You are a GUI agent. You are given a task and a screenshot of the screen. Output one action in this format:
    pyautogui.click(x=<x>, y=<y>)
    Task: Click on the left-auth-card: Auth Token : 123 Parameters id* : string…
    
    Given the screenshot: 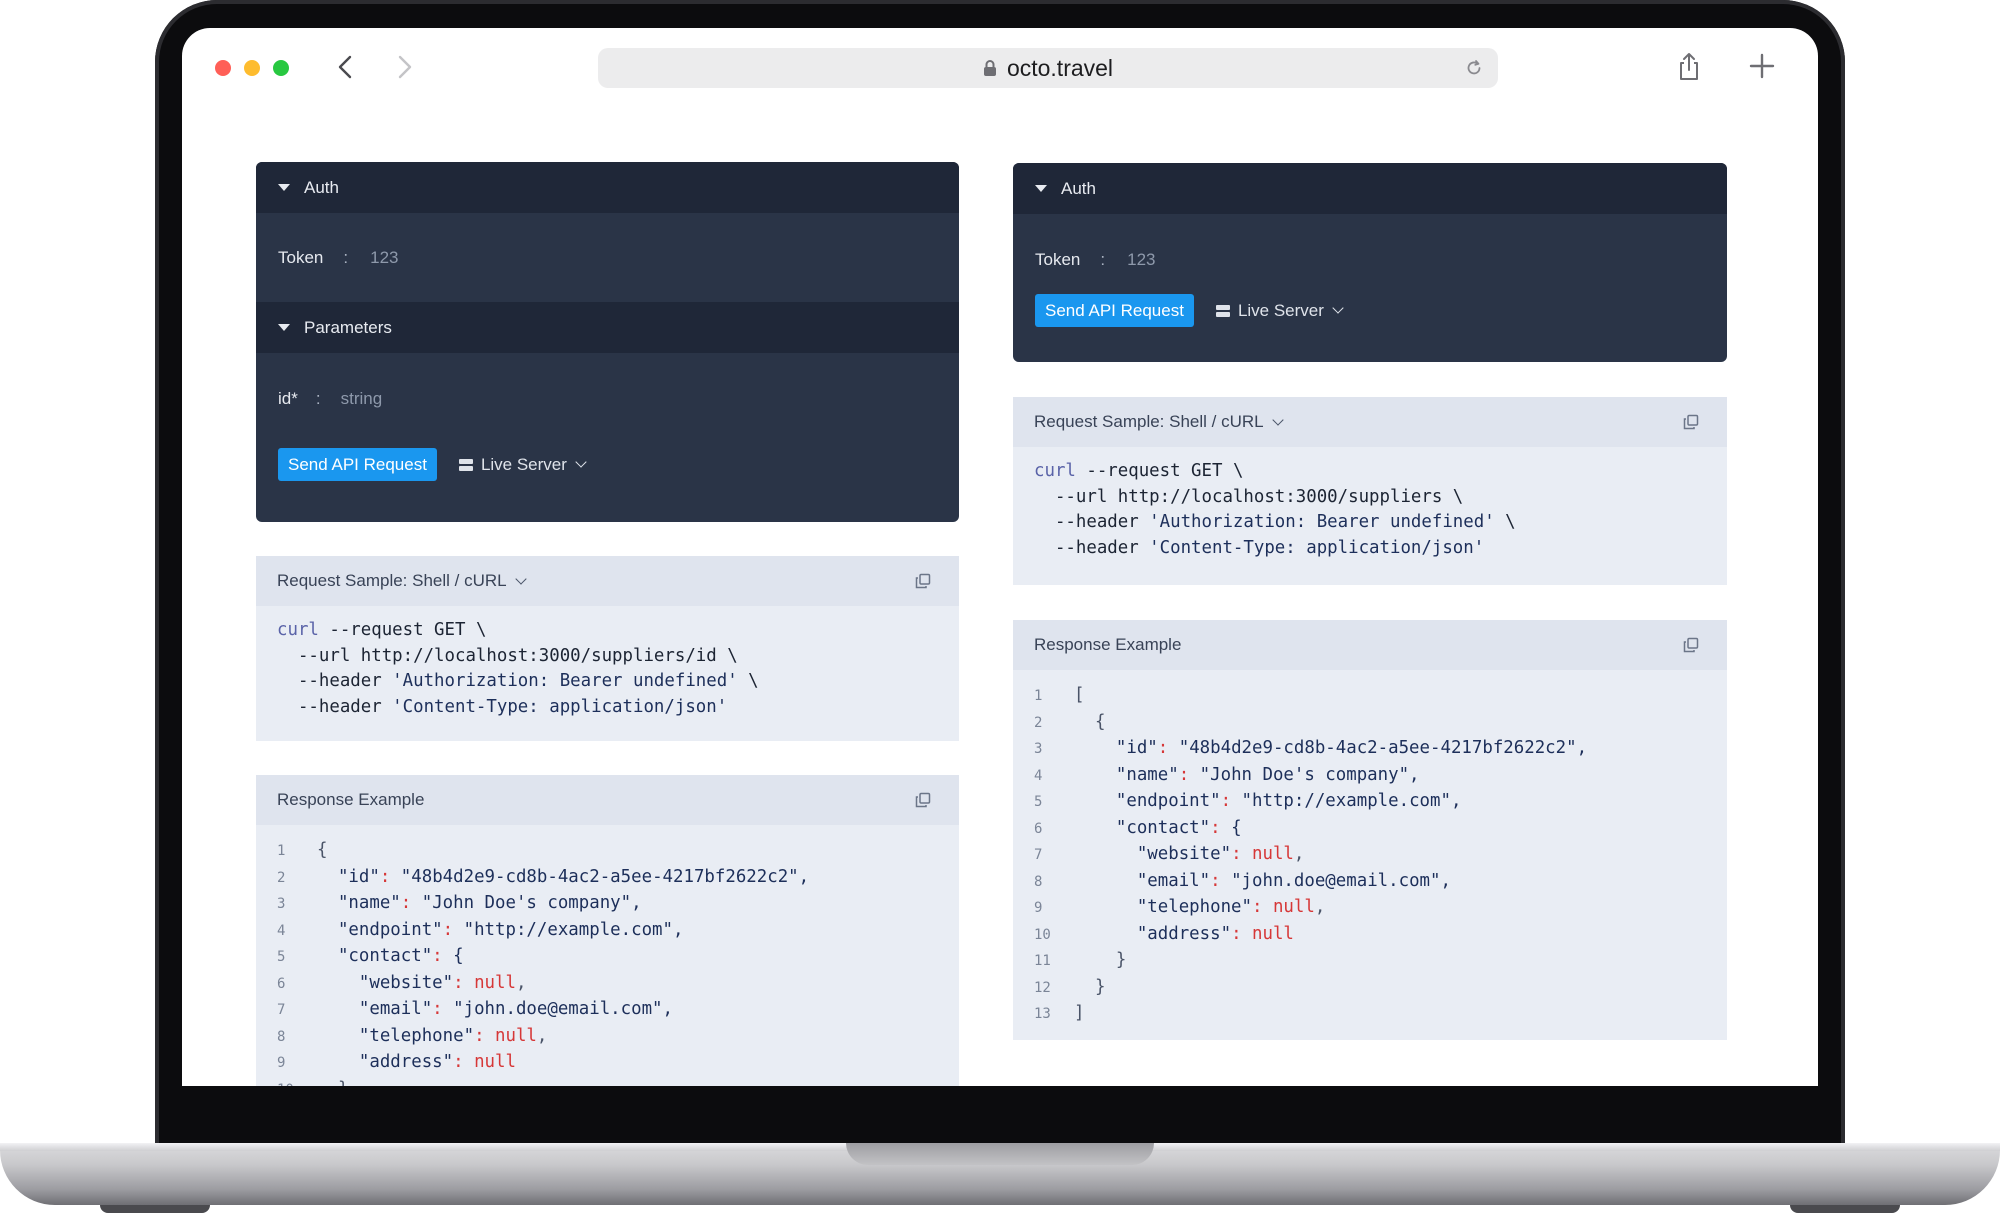 What is the action you would take?
    pyautogui.click(x=607, y=342)
    